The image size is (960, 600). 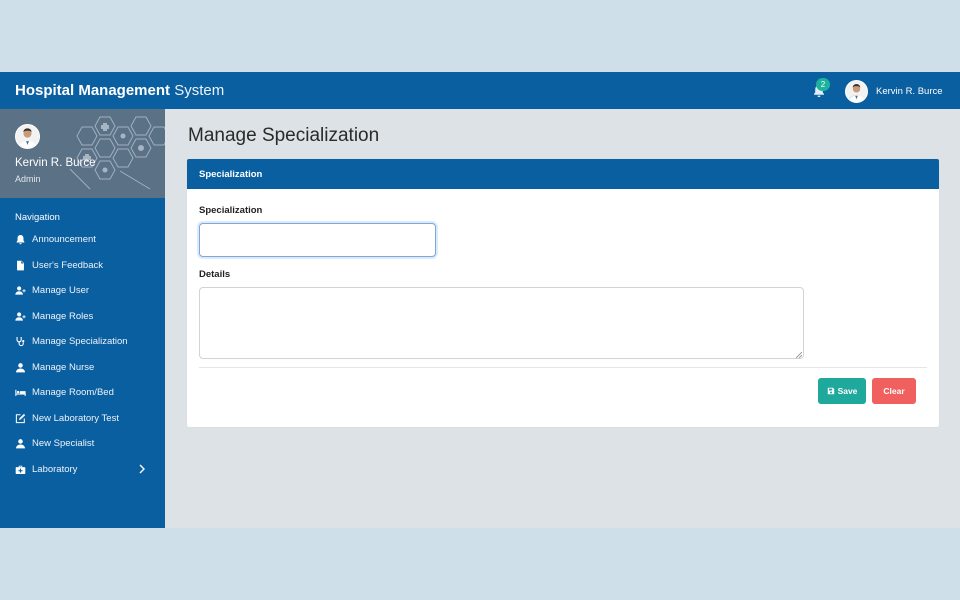 I want to click on save-button-label: Save, so click(x=847, y=391).